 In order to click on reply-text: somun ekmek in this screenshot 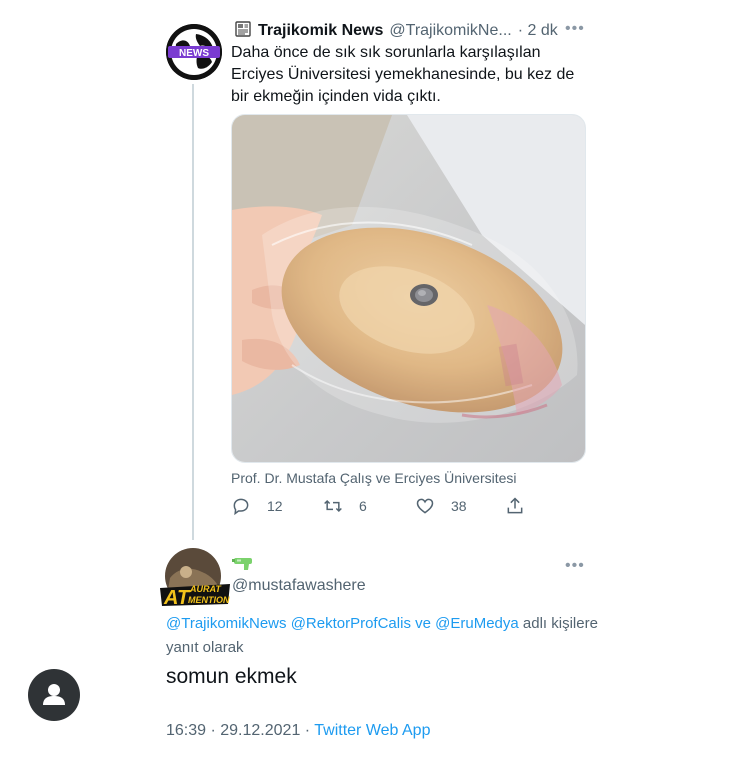, I will do `click(231, 676)`.